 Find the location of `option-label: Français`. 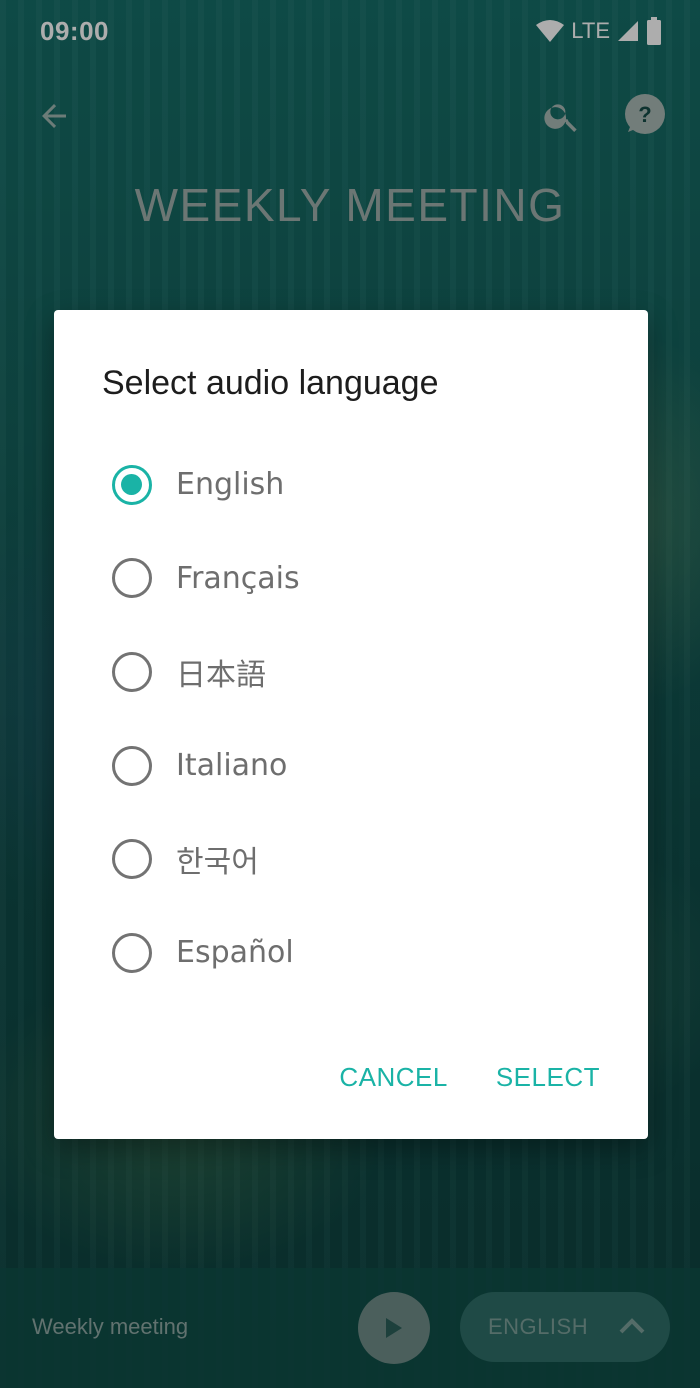

option-label: Français is located at coordinates (238, 578).